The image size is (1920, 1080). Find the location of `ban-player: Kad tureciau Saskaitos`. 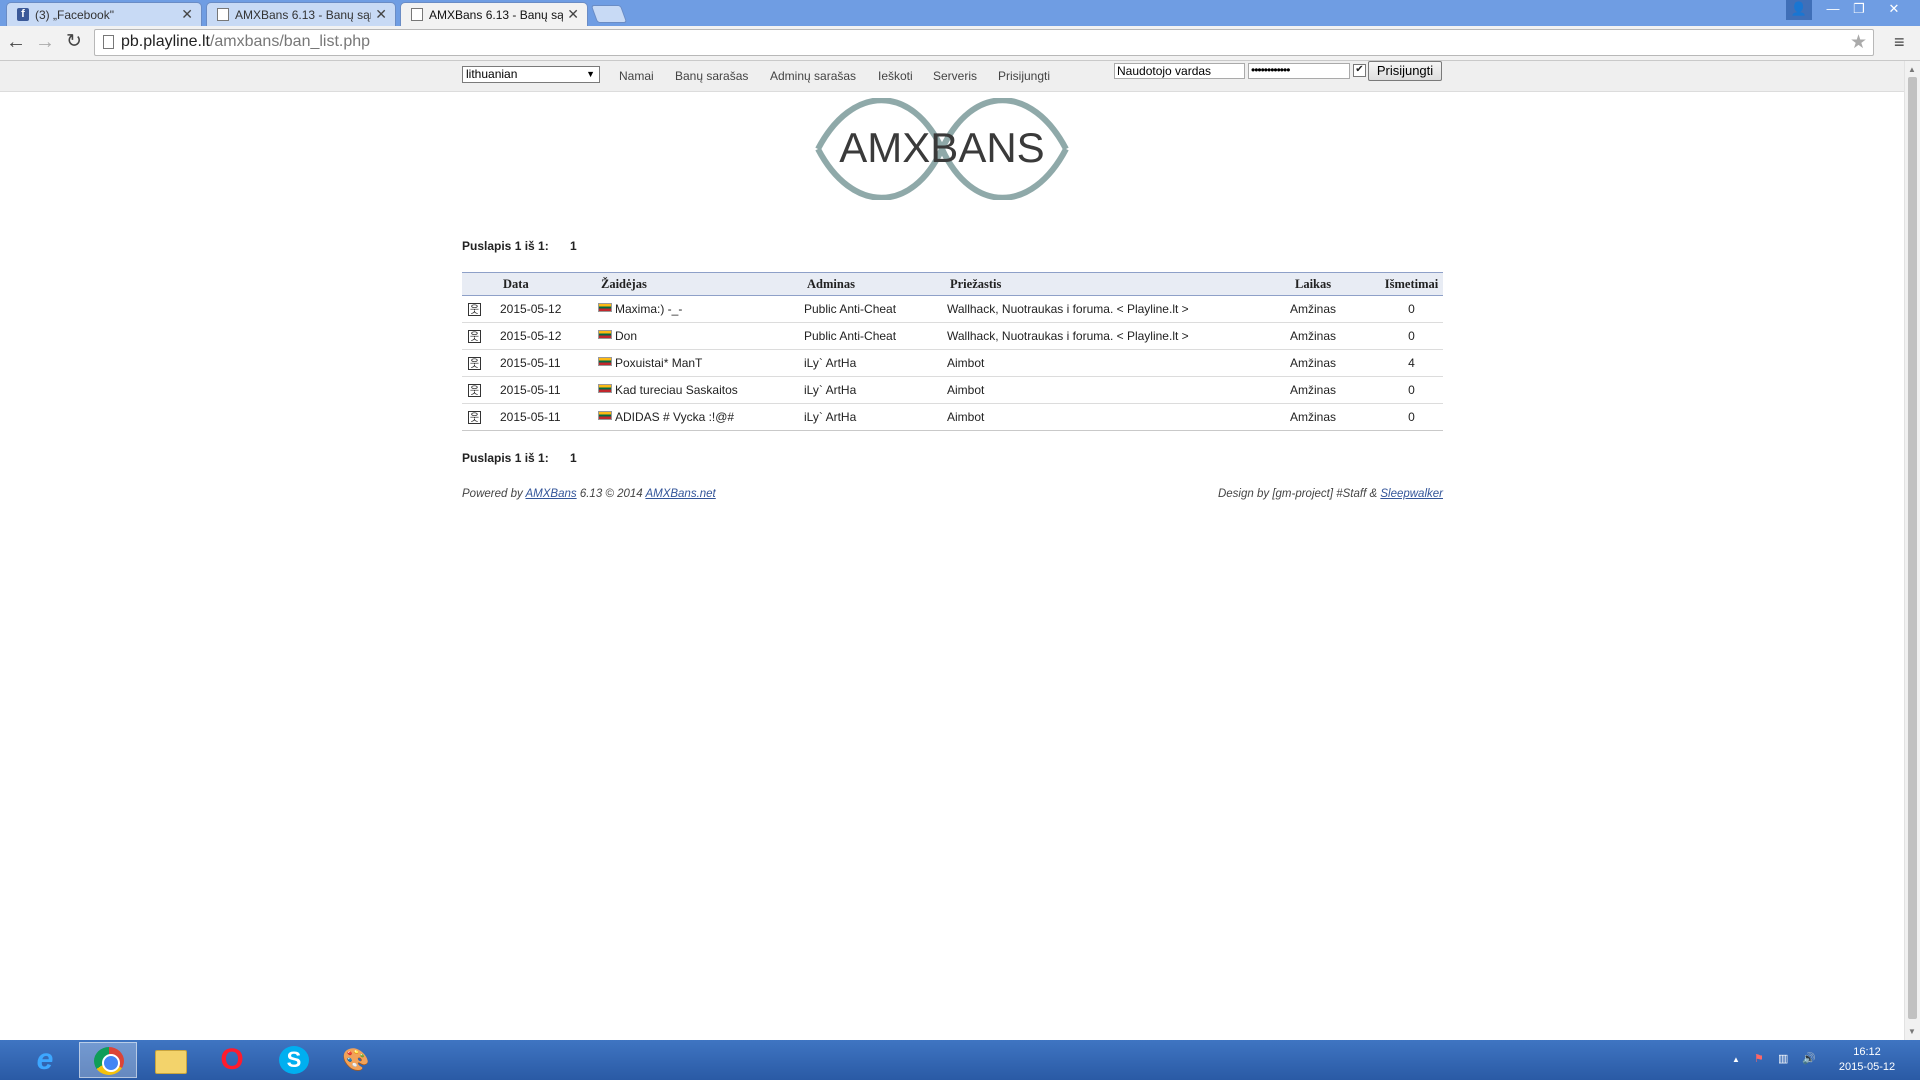

ban-player: Kad tureciau Saskaitos is located at coordinates (701, 390).